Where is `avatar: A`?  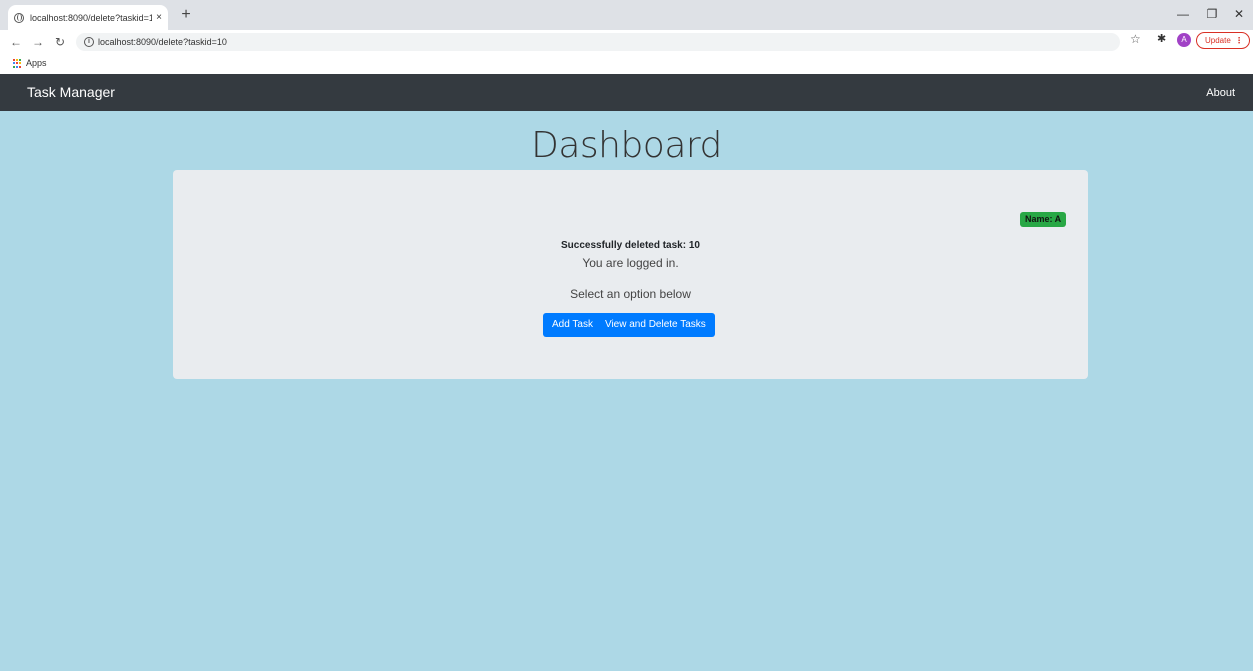 avatar: A is located at coordinates (1184, 40).